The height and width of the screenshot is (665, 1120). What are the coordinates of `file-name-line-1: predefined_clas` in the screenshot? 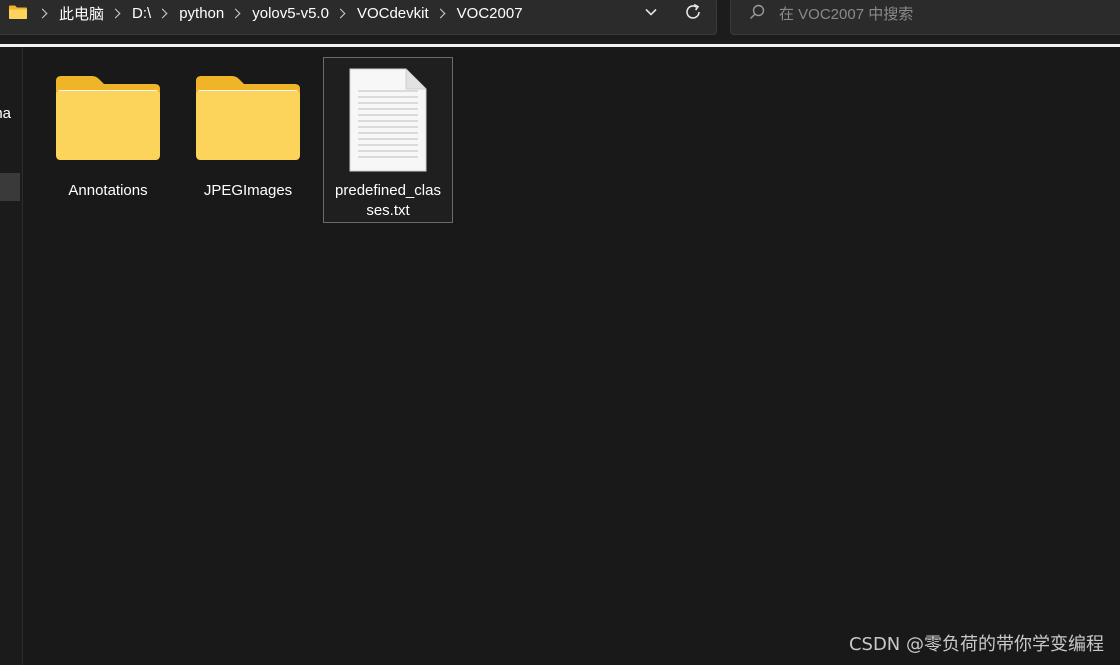 It's located at (388, 190).